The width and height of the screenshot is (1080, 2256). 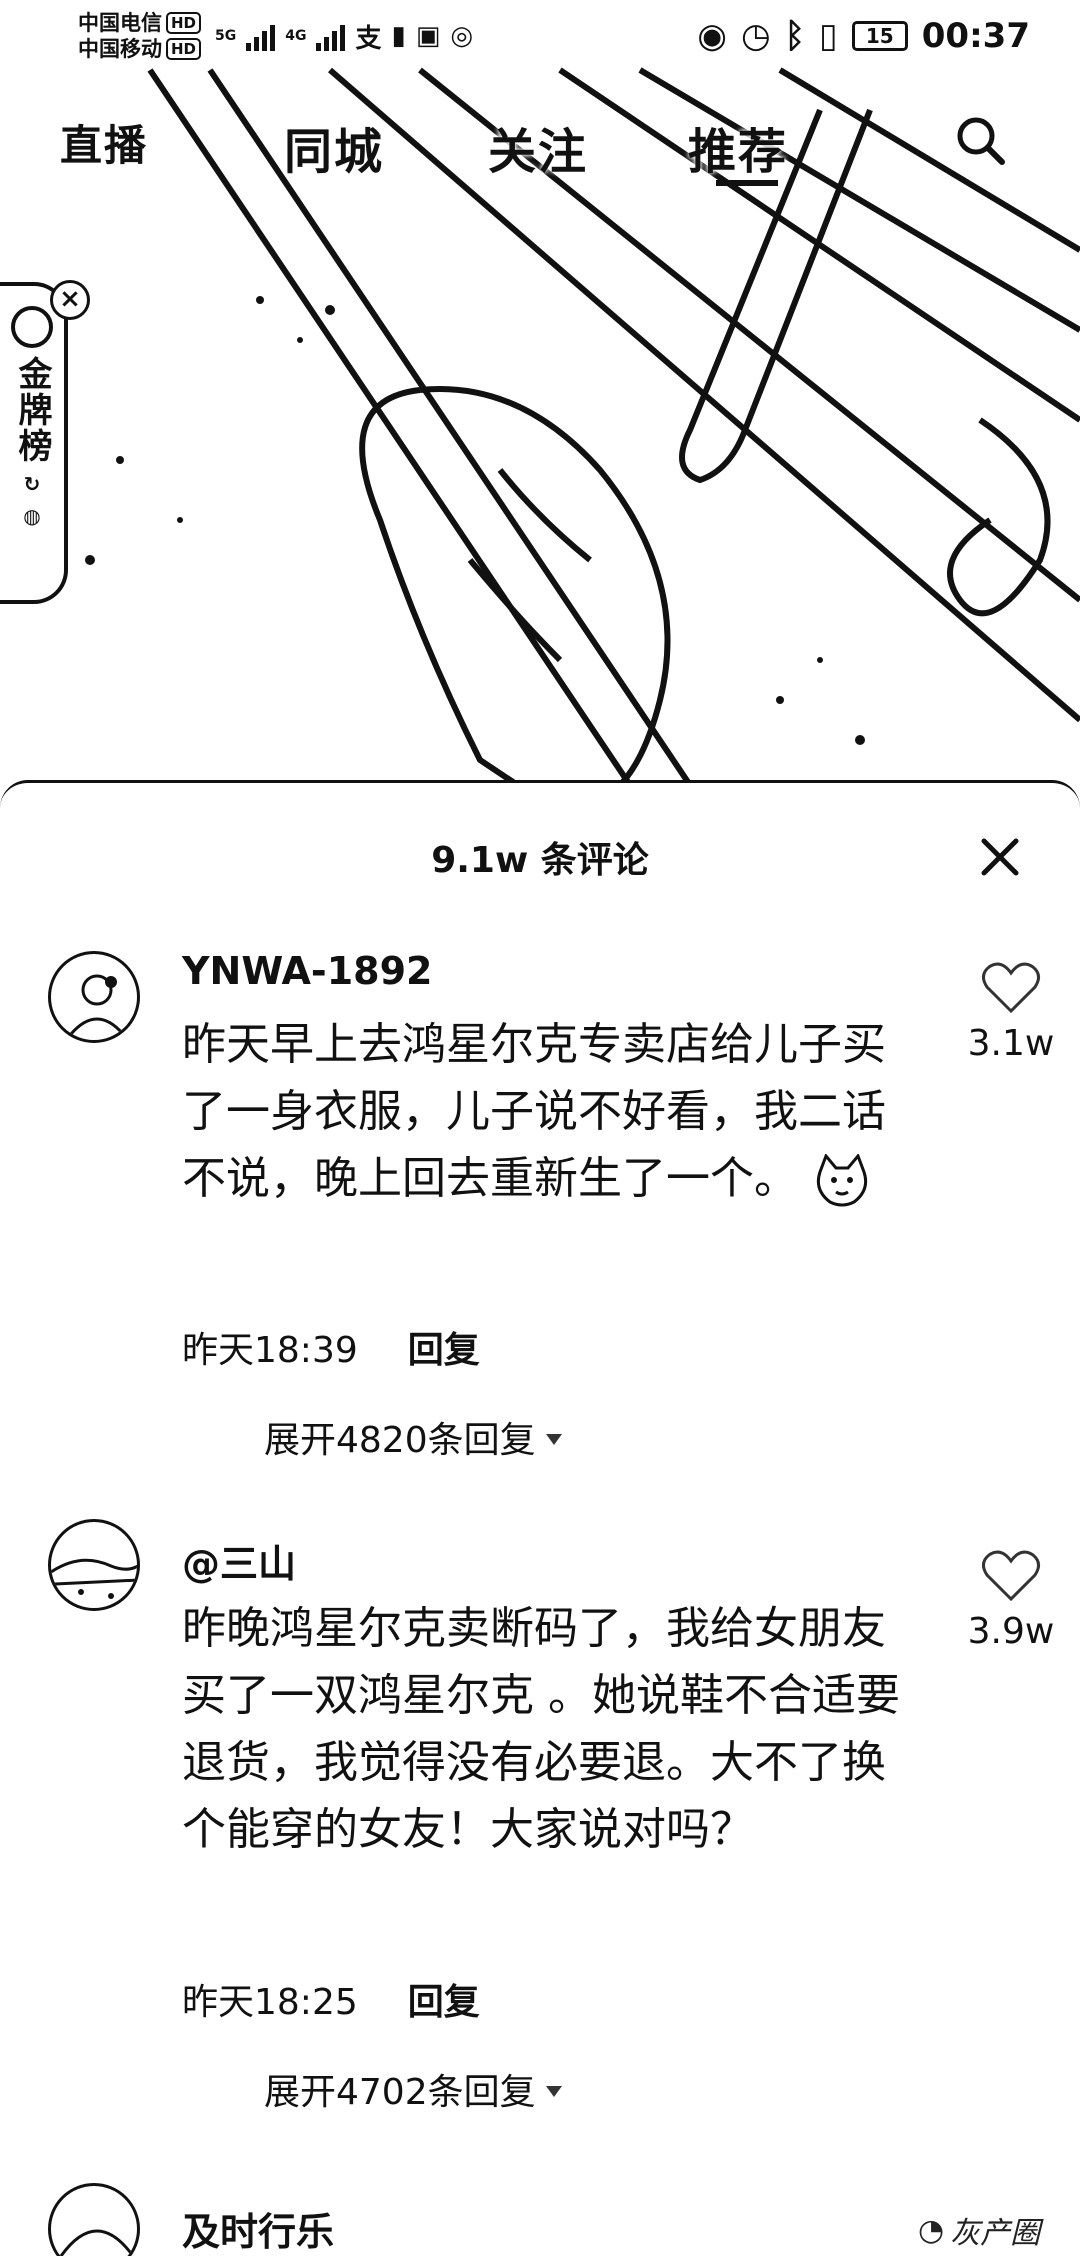 I want to click on weibo-icon: ◎, so click(x=462, y=36).